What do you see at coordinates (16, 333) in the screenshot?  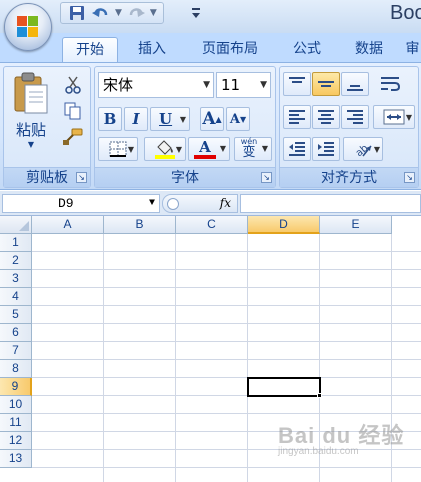 I see `row-header-6: 6` at bounding box center [16, 333].